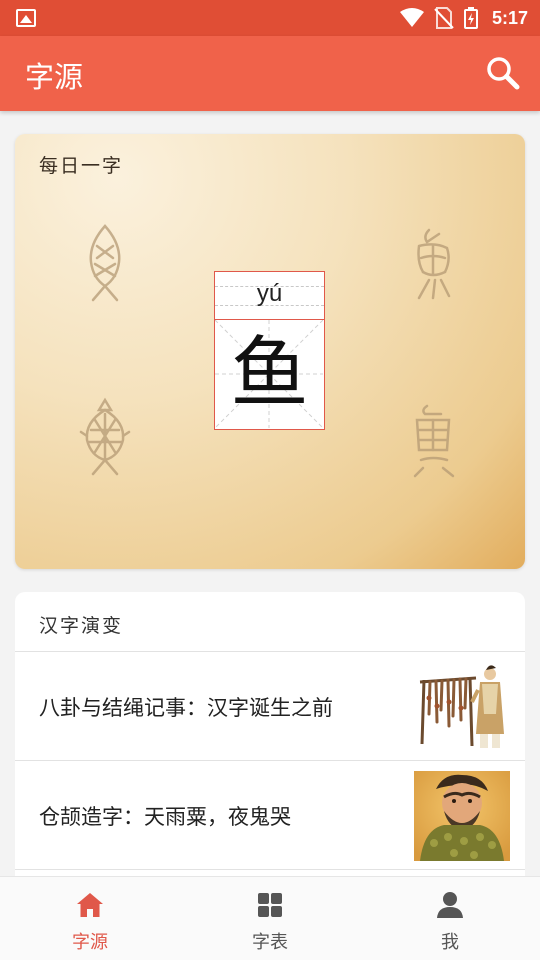  I want to click on daily-label: 每日一字, so click(81, 166).